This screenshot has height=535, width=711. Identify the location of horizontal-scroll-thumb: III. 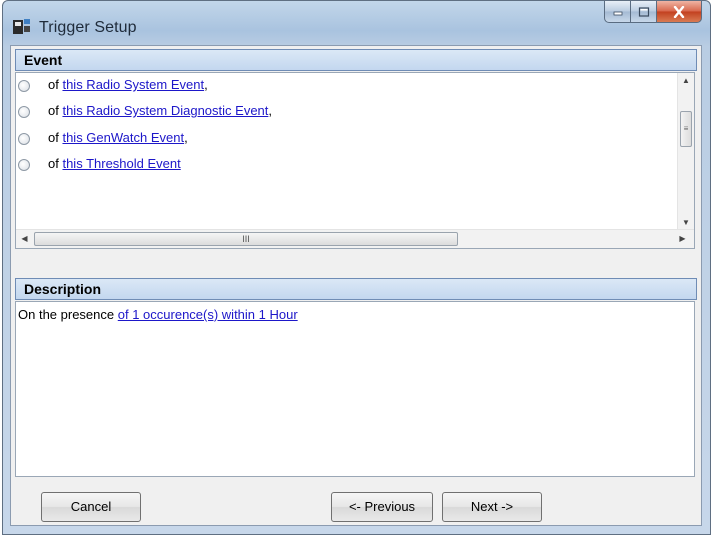
(246, 239).